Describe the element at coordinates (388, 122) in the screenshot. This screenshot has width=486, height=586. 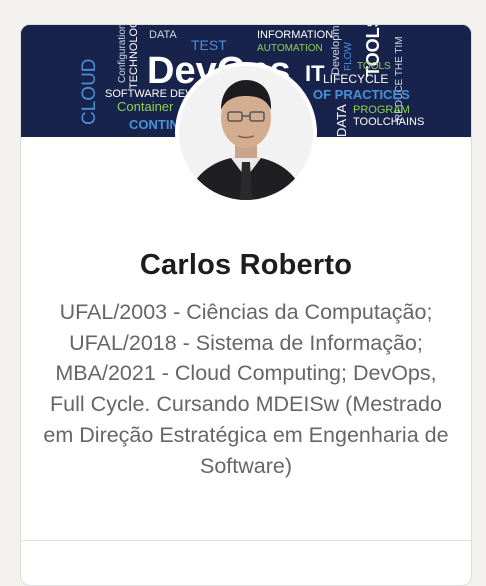
I see `banner-word-toolchains: TOOLCHAINS` at that location.